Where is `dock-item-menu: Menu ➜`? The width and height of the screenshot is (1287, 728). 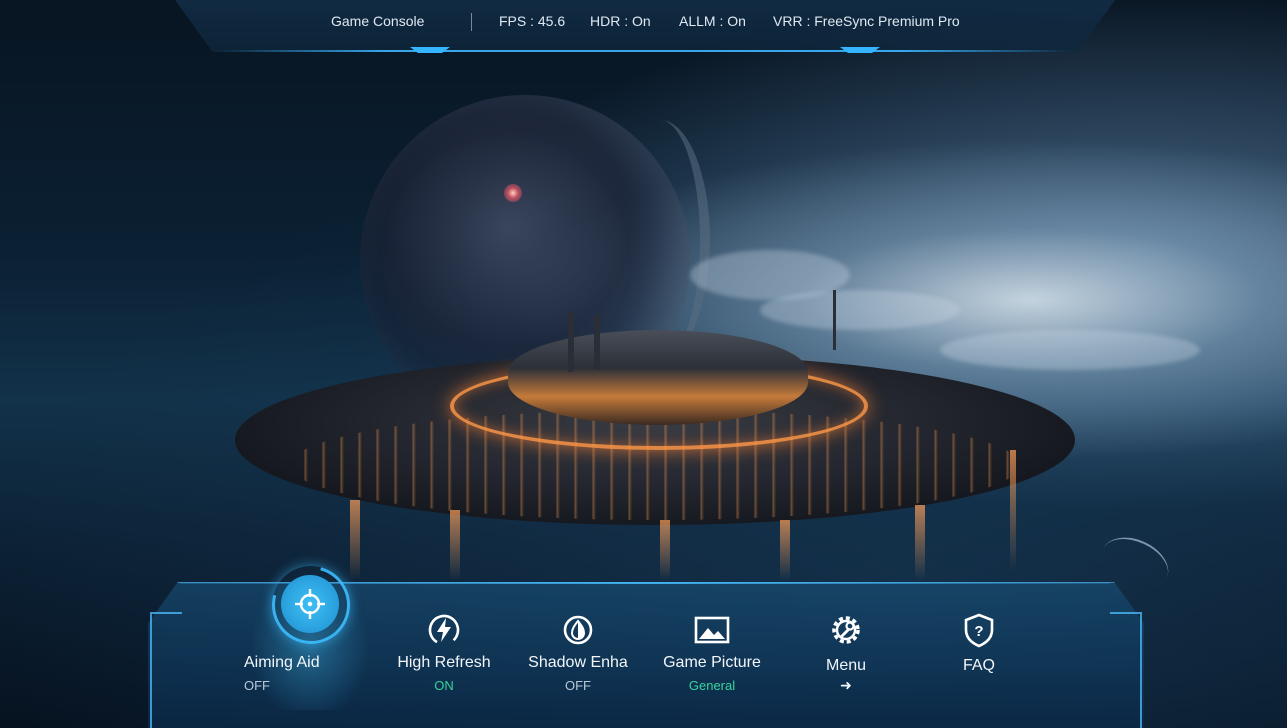 dock-item-menu: Menu ➜ is located at coordinates (846, 655).